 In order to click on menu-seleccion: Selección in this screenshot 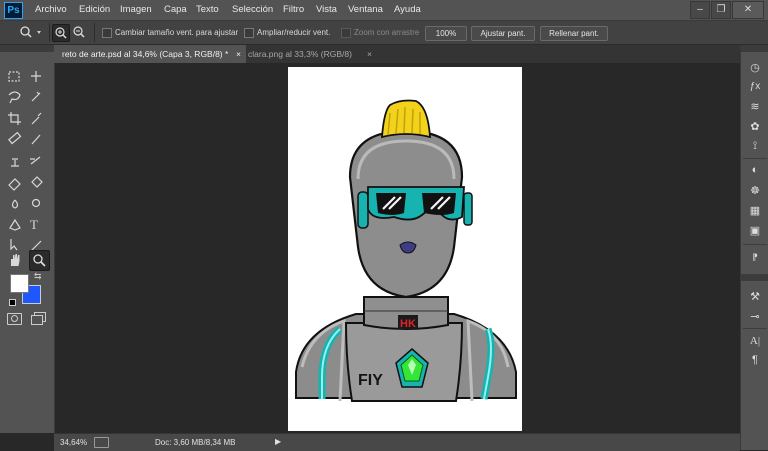, I will do `click(252, 9)`.